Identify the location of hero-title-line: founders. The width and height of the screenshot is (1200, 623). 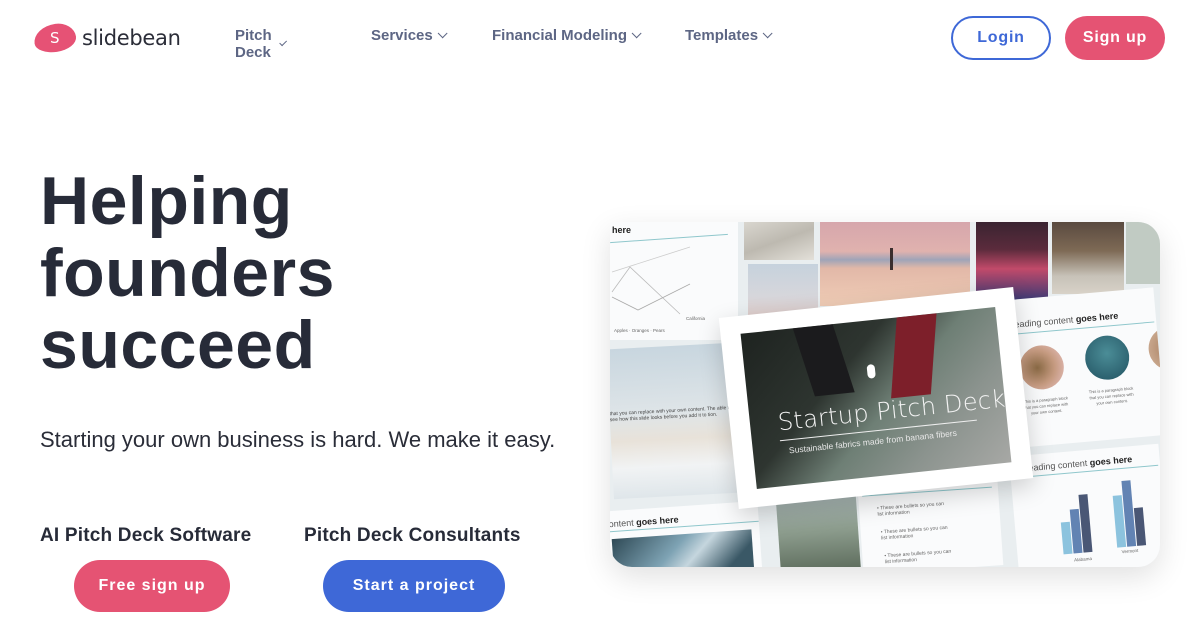
(187, 273).